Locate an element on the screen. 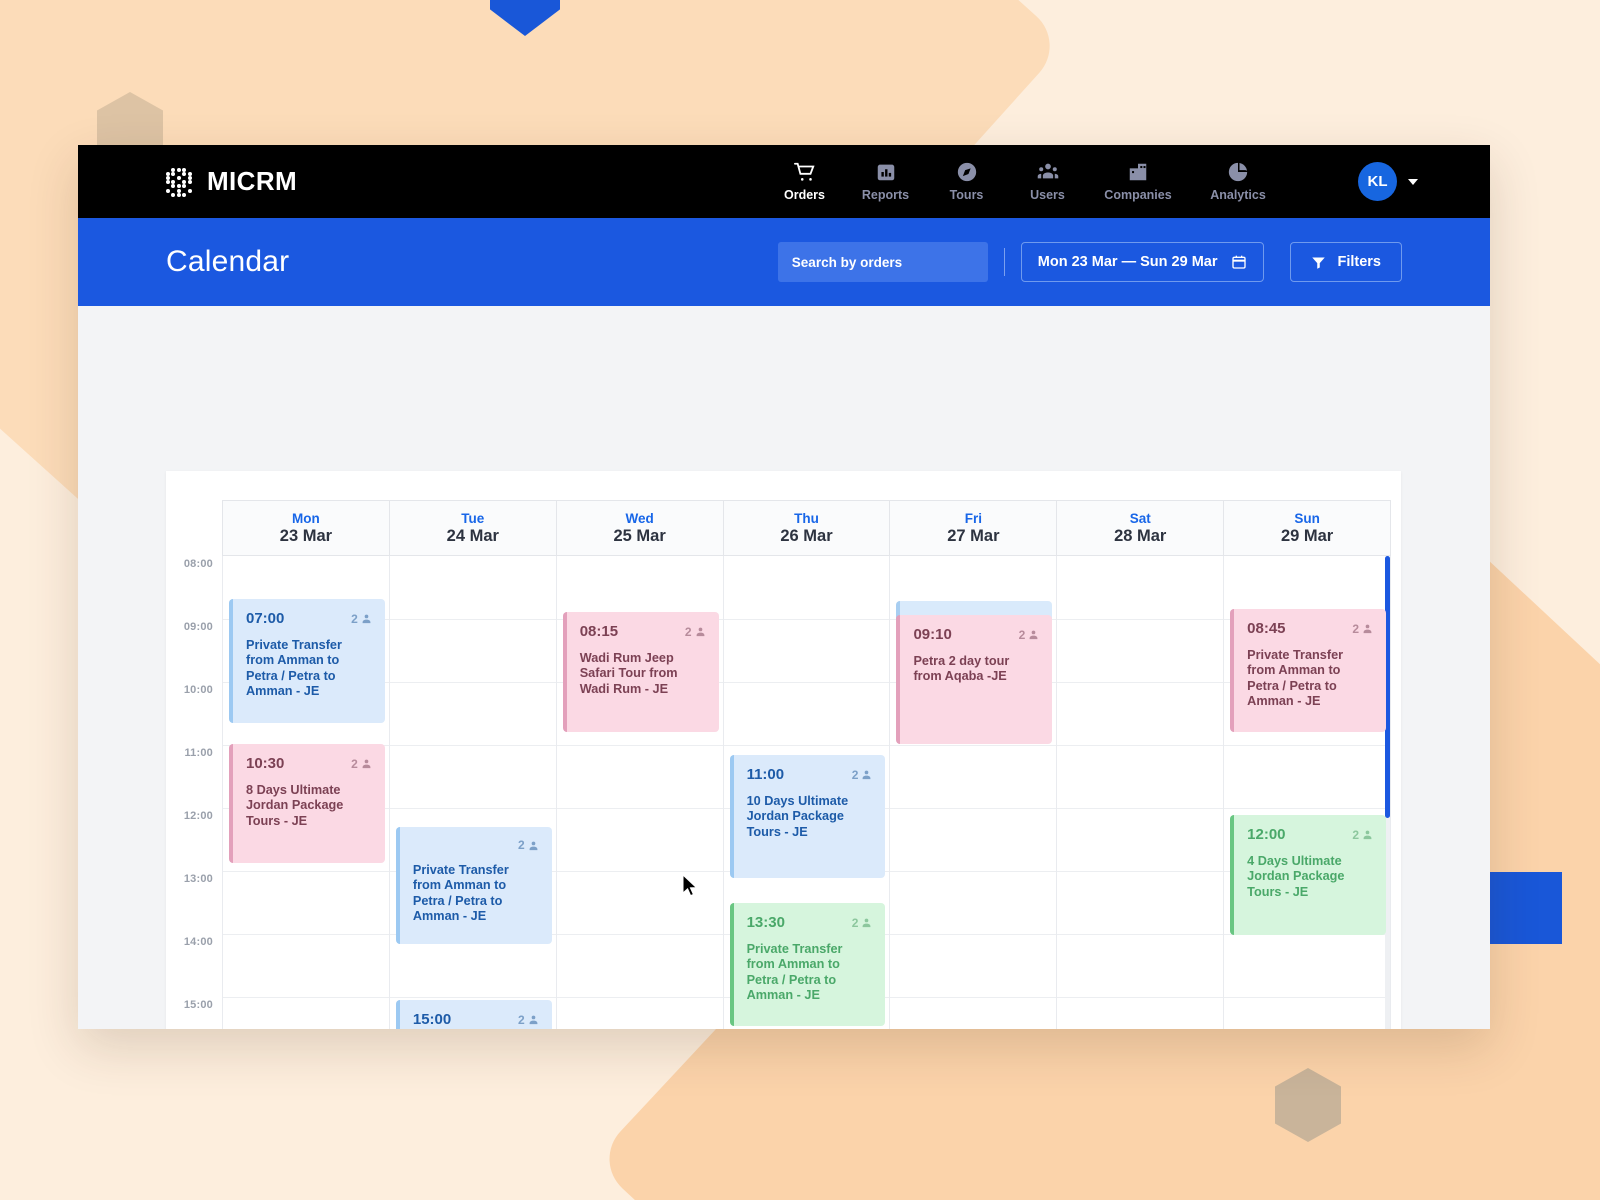  brand-name: MICRM is located at coordinates (252, 181).